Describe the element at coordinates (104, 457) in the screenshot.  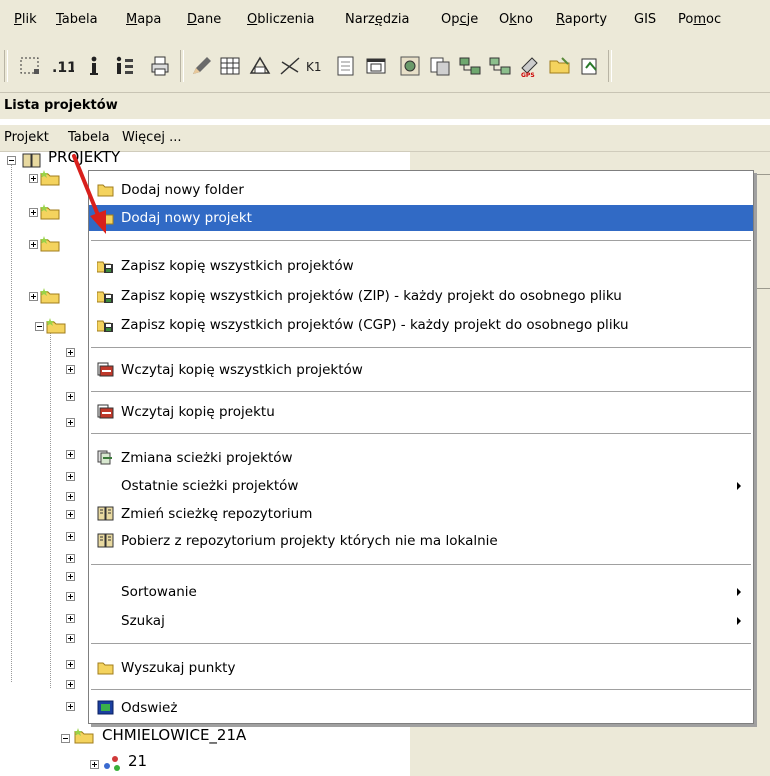
I see `change-path-icon` at that location.